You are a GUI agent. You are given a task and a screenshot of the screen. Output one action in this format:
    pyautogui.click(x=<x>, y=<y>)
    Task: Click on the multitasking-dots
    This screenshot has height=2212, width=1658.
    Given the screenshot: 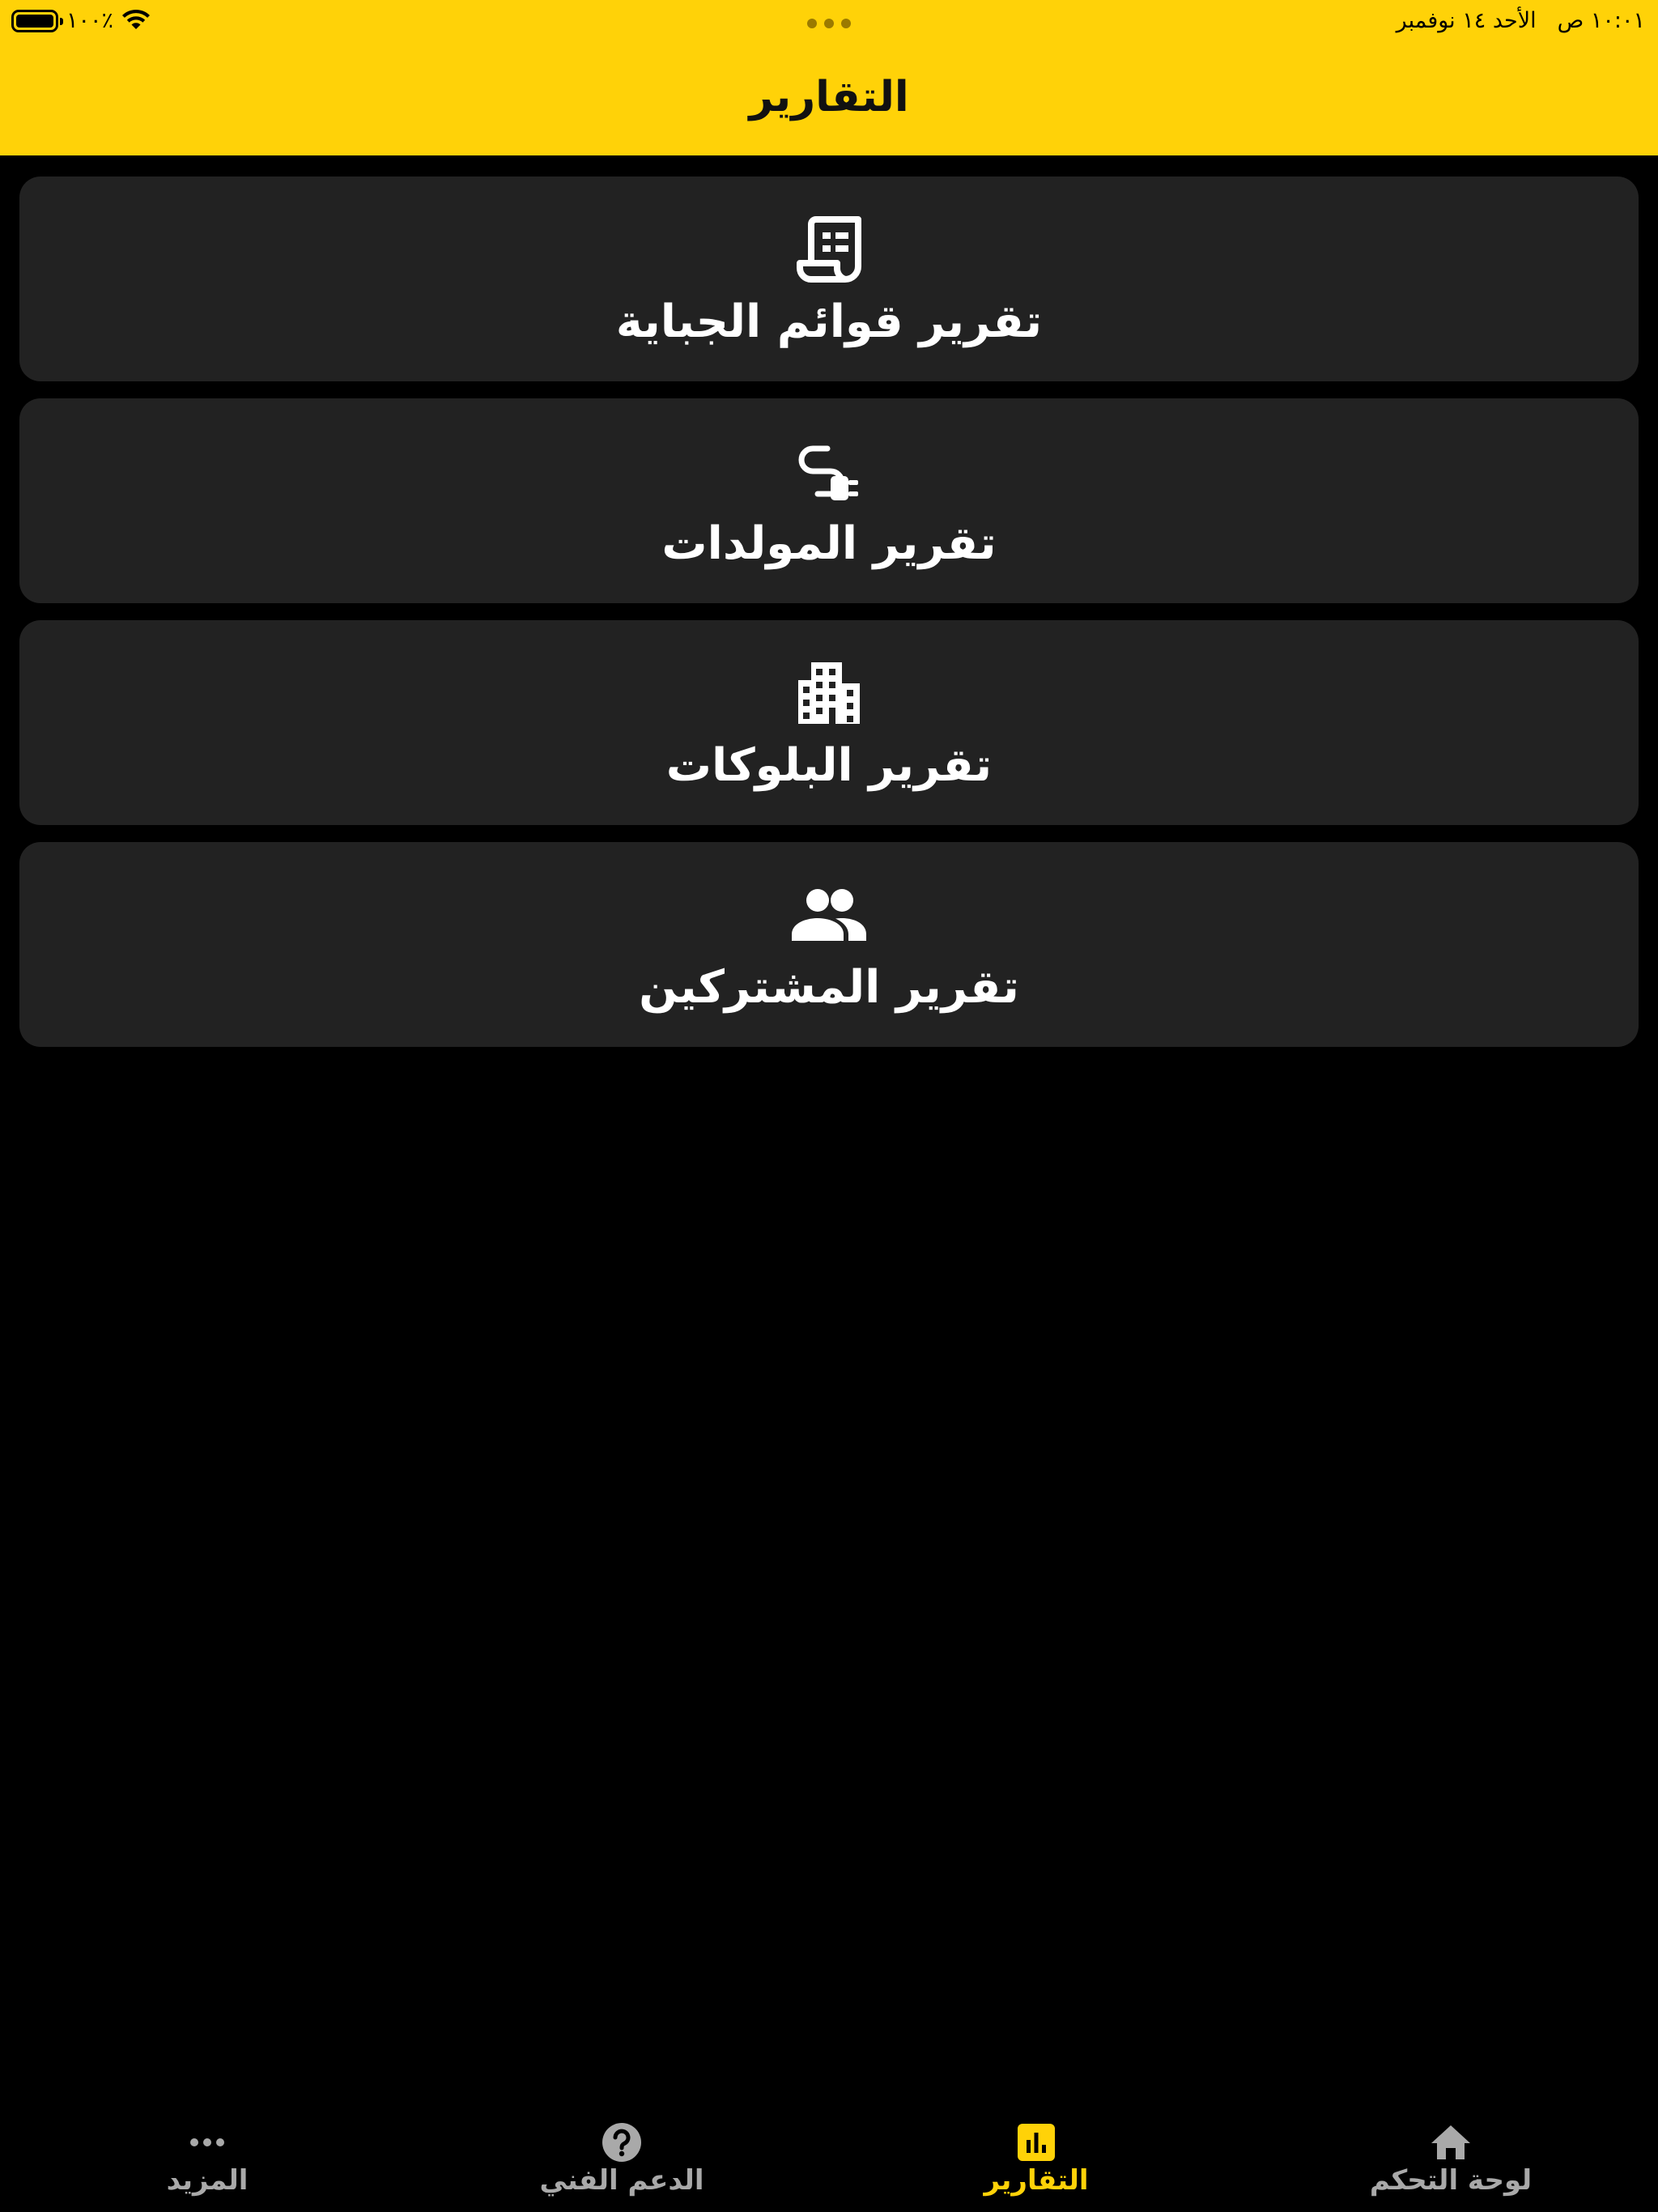 What is the action you would take?
    pyautogui.click(x=829, y=24)
    